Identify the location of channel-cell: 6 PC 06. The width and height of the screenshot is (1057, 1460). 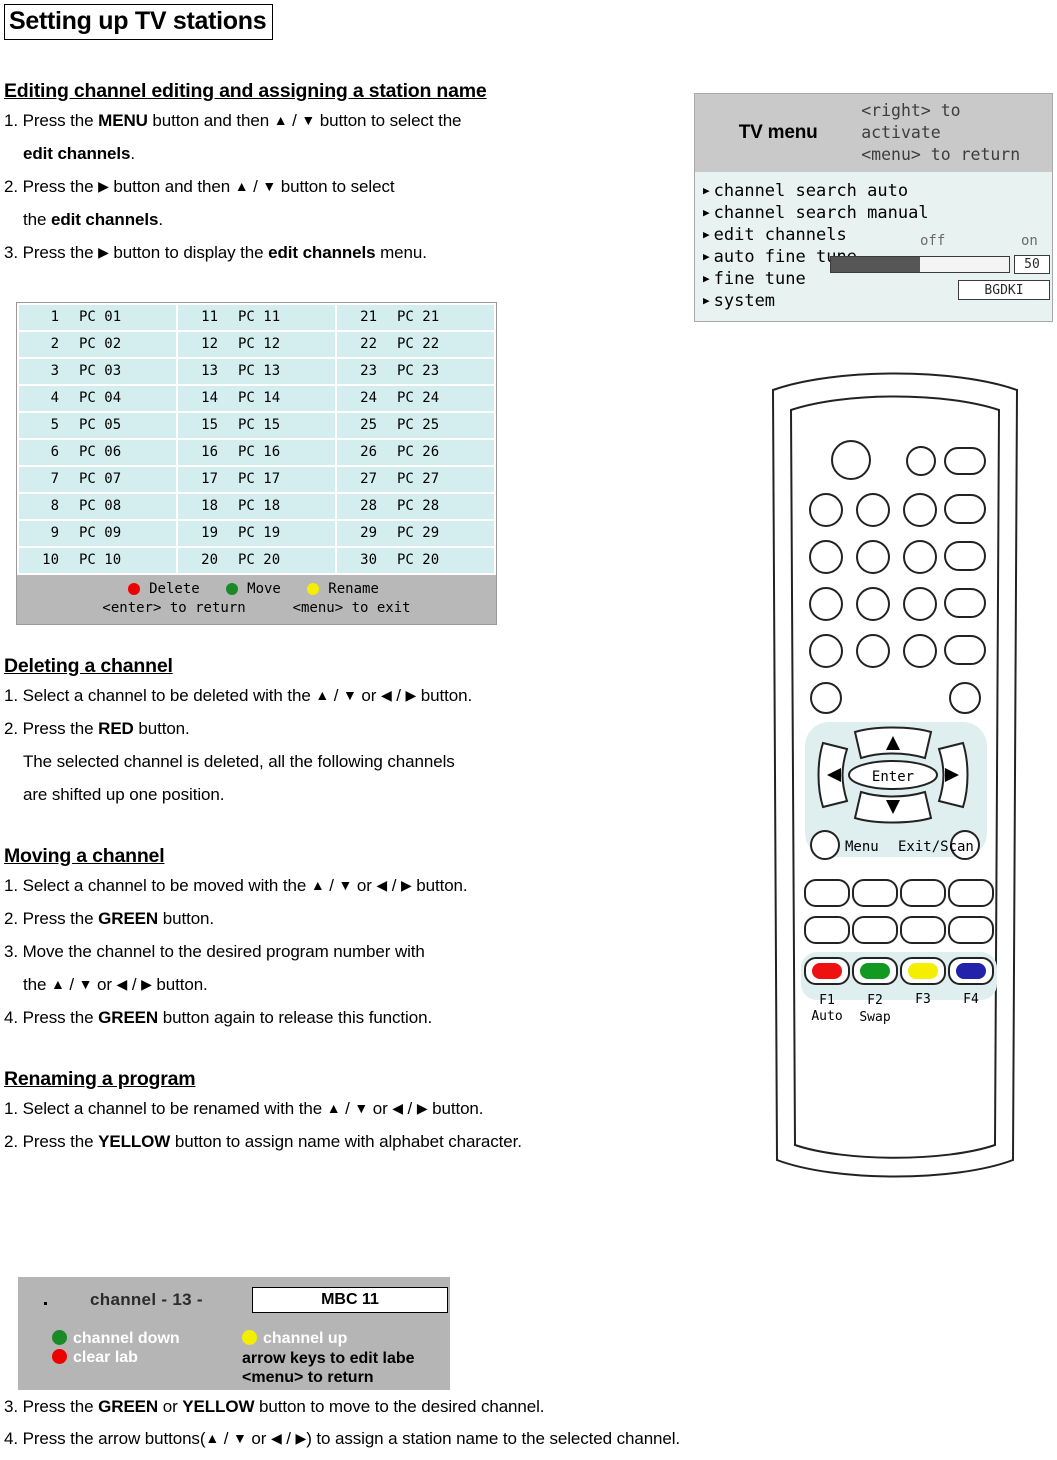
(97, 452).